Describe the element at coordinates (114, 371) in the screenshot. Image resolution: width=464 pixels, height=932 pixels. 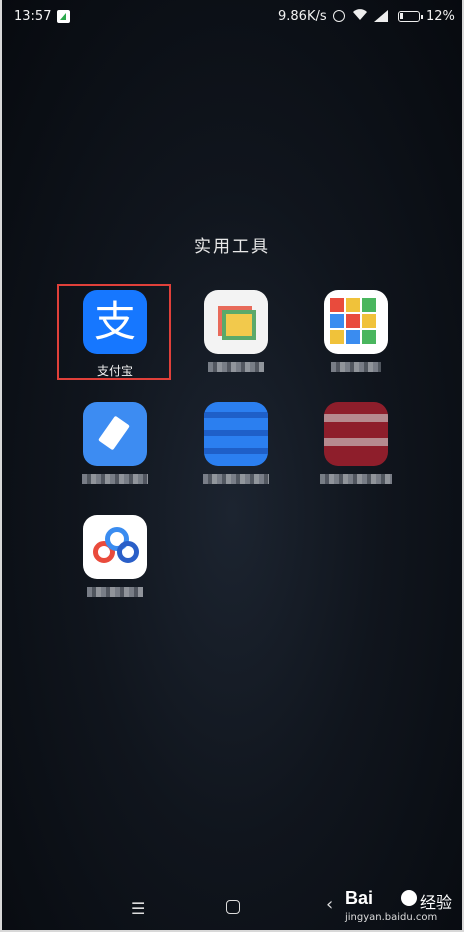
I see `app-label-alipay: 支付宝` at that location.